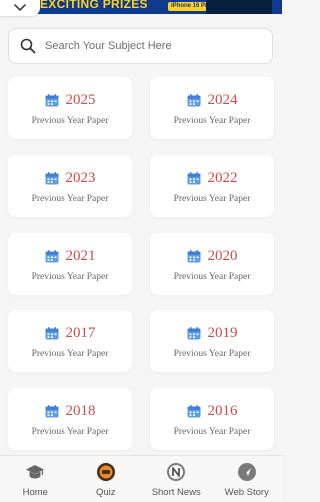 The width and height of the screenshot is (320, 502). I want to click on search-input, so click(155, 46).